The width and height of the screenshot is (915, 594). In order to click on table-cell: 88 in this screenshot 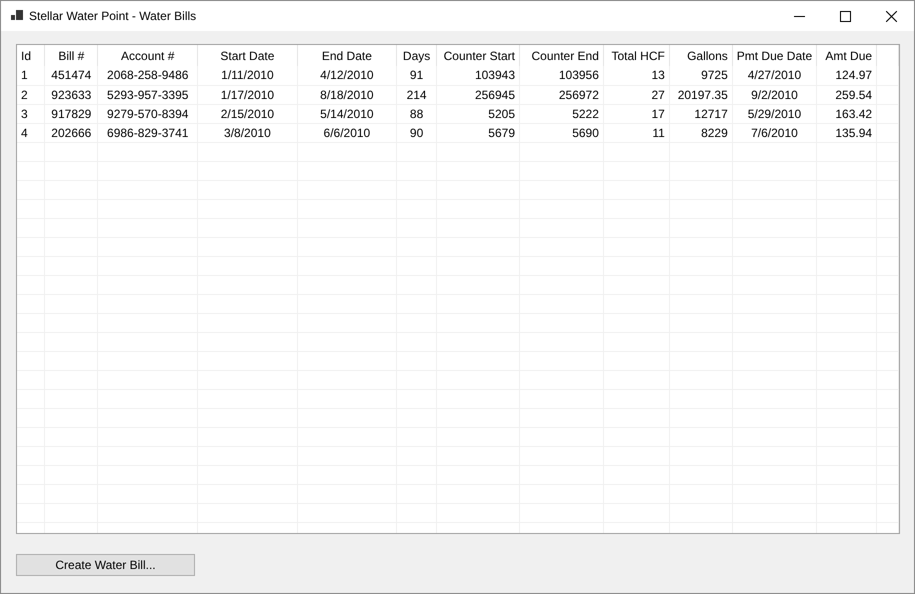, I will do `click(416, 113)`.